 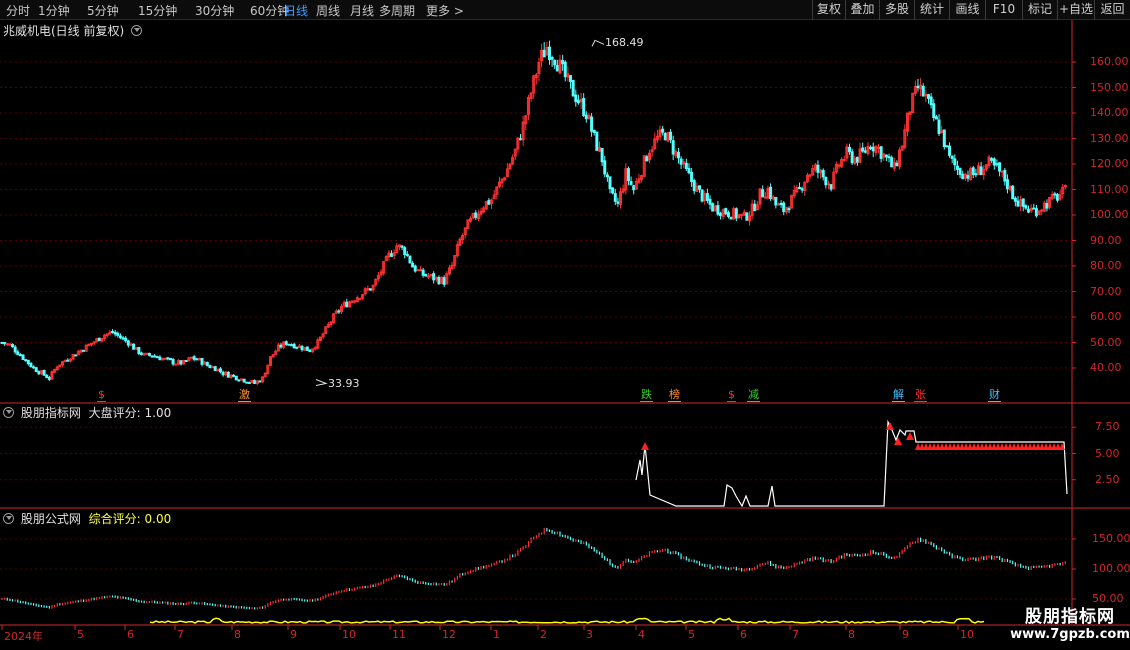 What do you see at coordinates (445, 10) in the screenshot?
I see `period-tab: 更多 >` at bounding box center [445, 10].